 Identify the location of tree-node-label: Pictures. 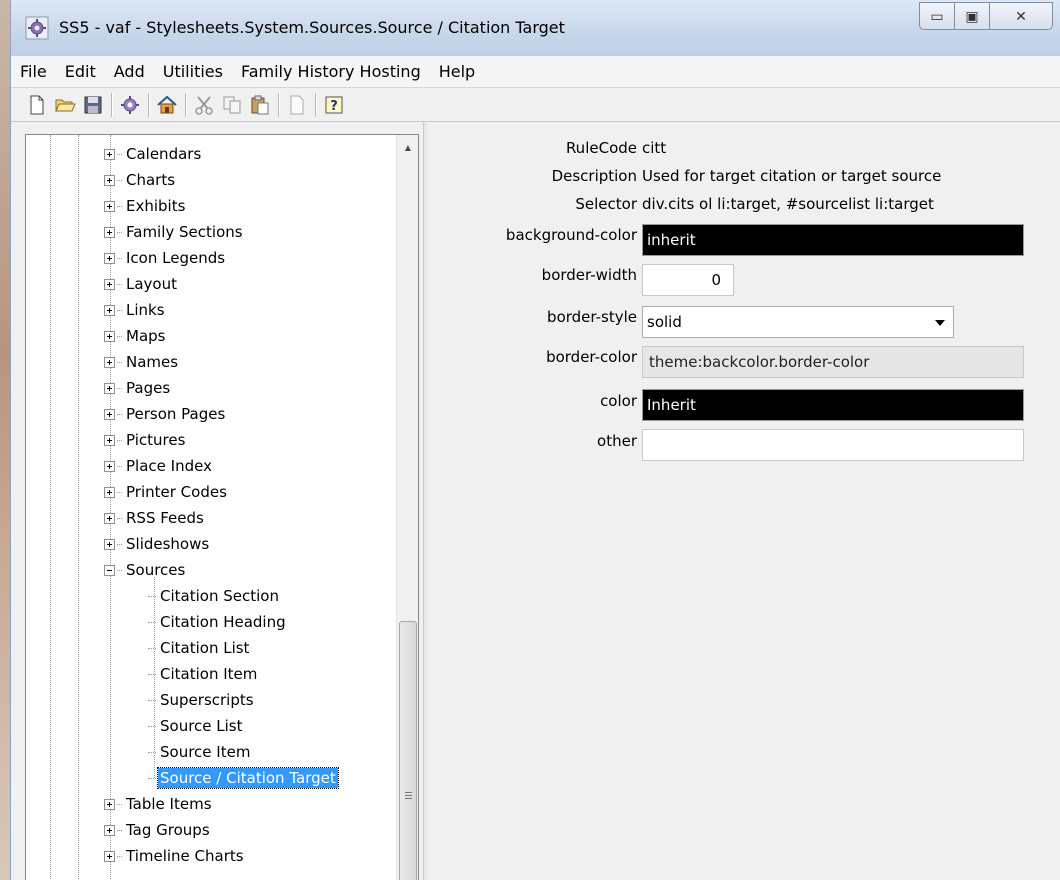
(156, 440).